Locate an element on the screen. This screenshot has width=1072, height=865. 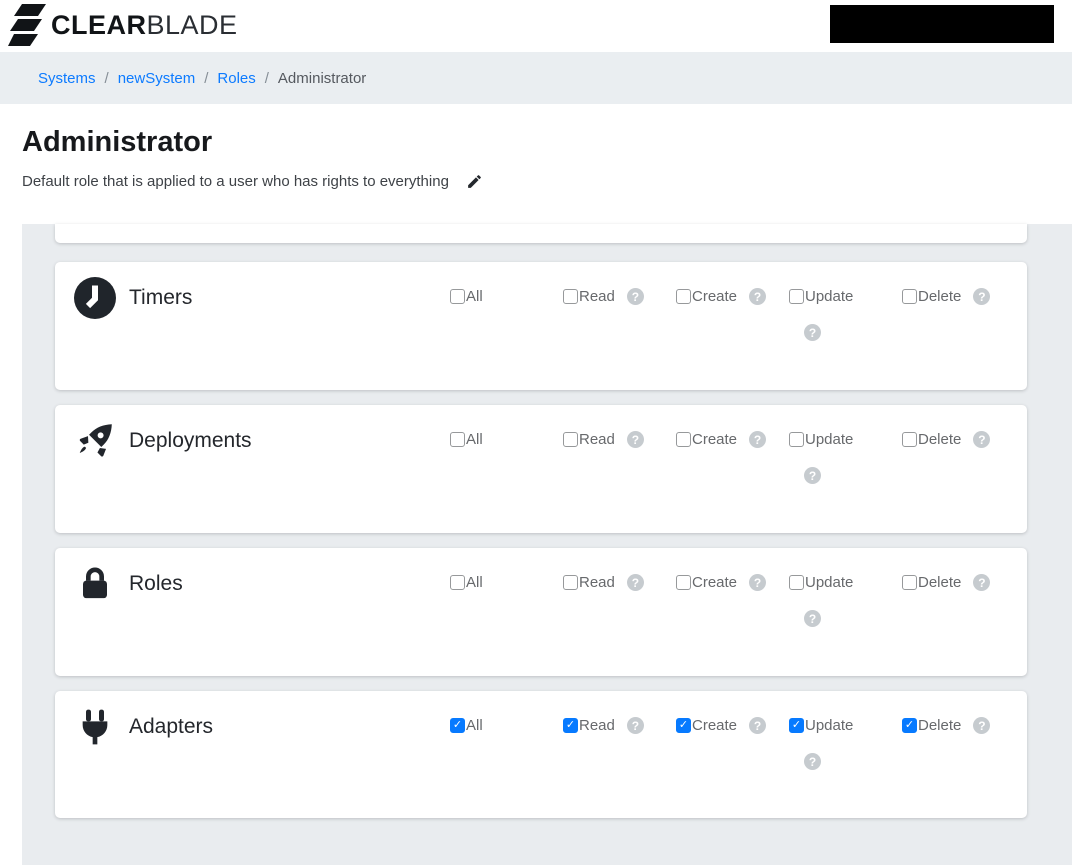
plug-icon is located at coordinates (95, 727).